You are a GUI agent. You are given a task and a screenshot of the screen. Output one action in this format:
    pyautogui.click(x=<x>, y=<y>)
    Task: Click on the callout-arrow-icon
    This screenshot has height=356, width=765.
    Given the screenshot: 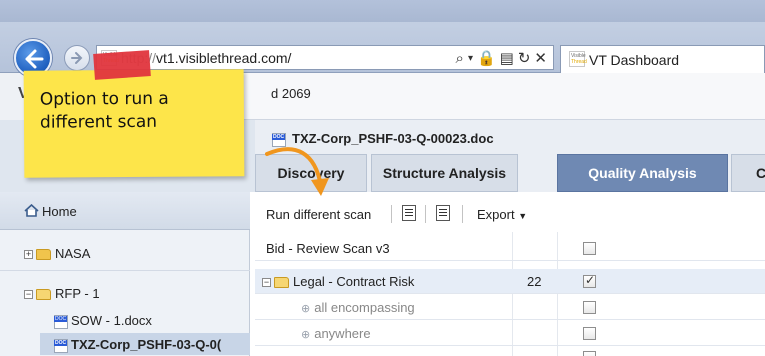 What is the action you would take?
    pyautogui.click(x=297, y=171)
    